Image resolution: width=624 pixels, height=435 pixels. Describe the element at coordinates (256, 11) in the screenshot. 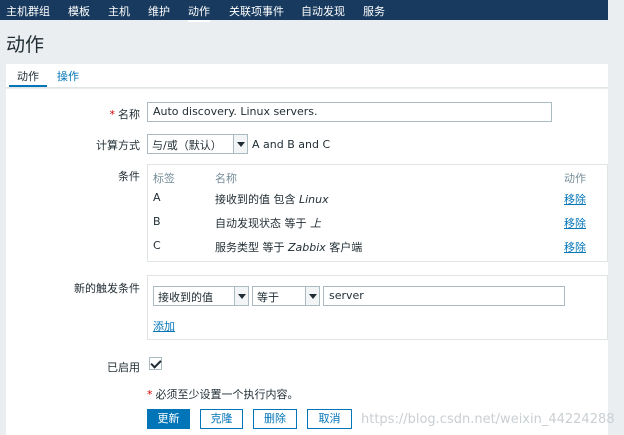

I see `nav-correlation: 关联项事件` at that location.